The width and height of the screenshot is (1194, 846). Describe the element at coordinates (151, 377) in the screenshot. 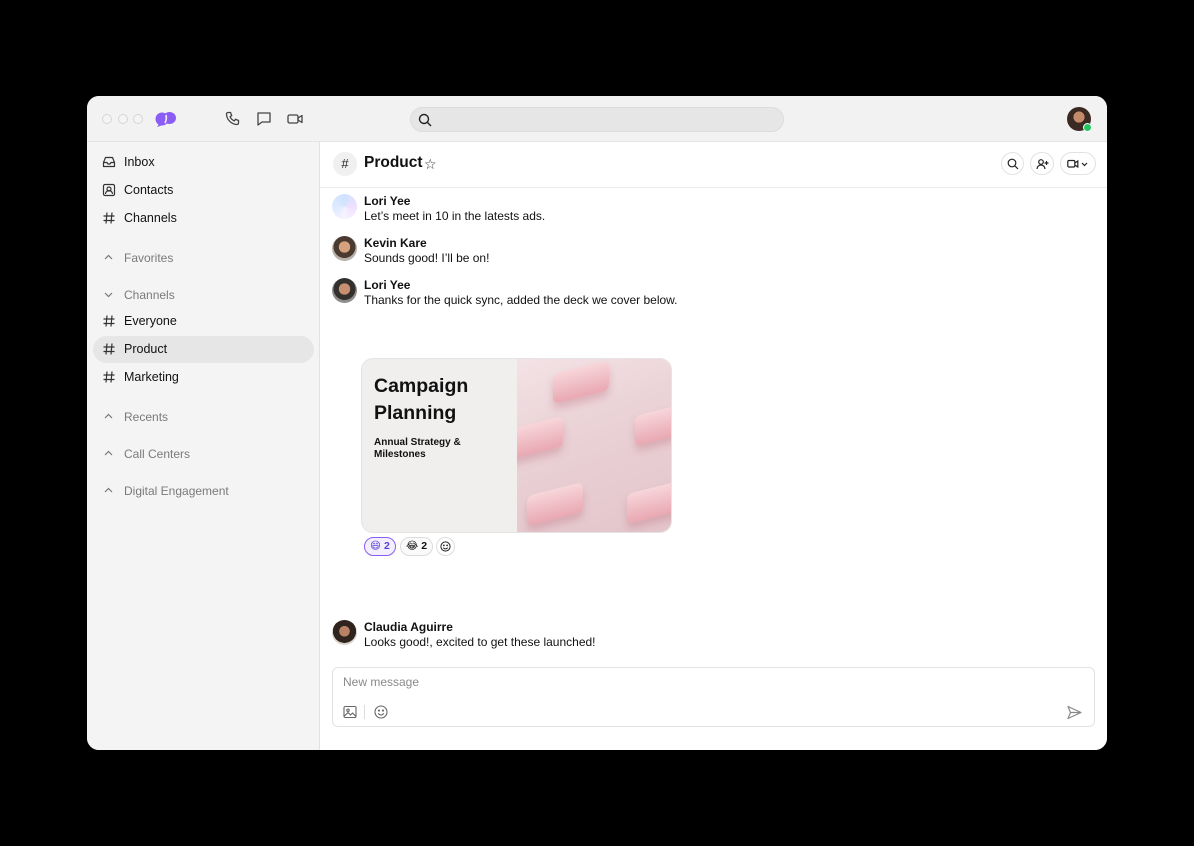

I see `sidebar-item-label: Marketing` at that location.